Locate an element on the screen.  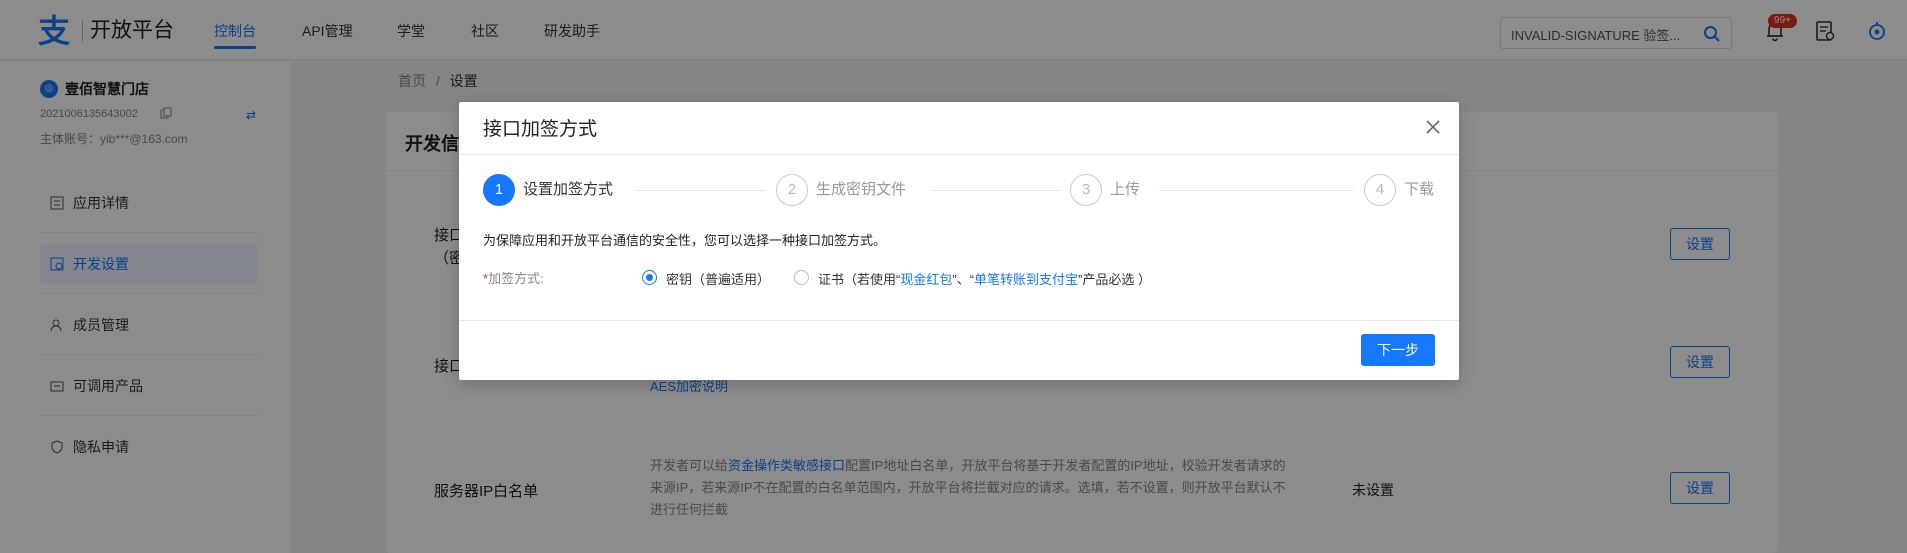
modal-intro-text: 为保障应用和开放平台通信的安全性，您可以选择一种接口加签方式。 is located at coordinates (685, 240).